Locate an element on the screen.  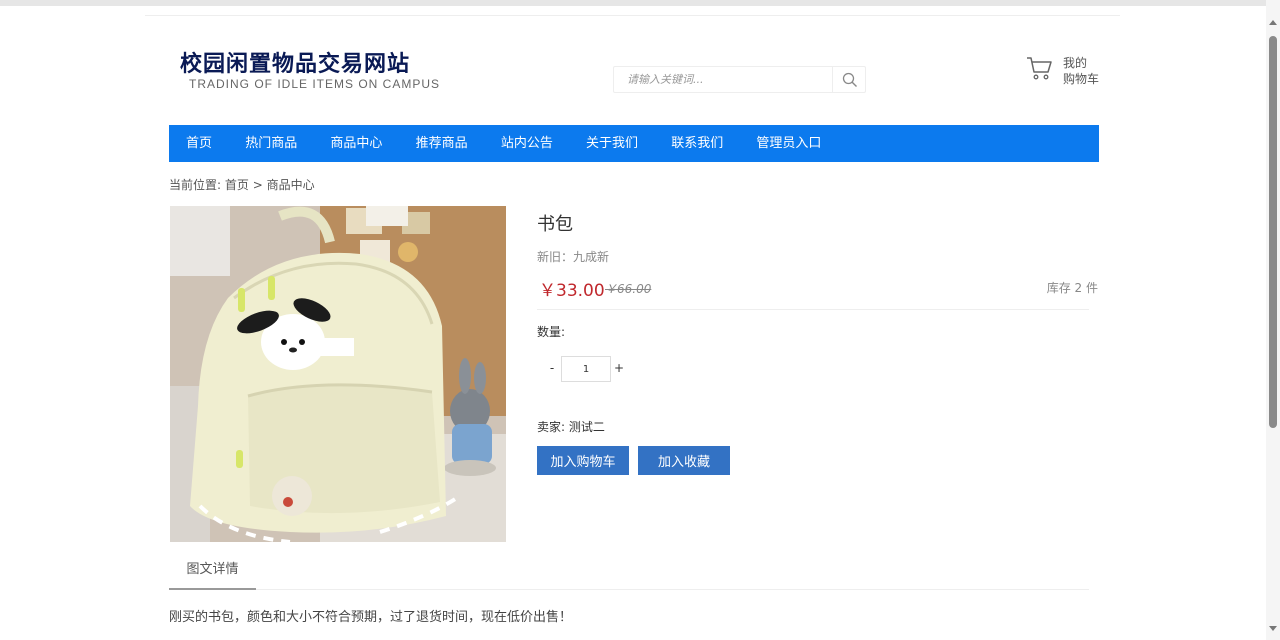
logo-subtitle: TRADING OF IDLE ITEMS ON CAMPUS is located at coordinates (315, 84).